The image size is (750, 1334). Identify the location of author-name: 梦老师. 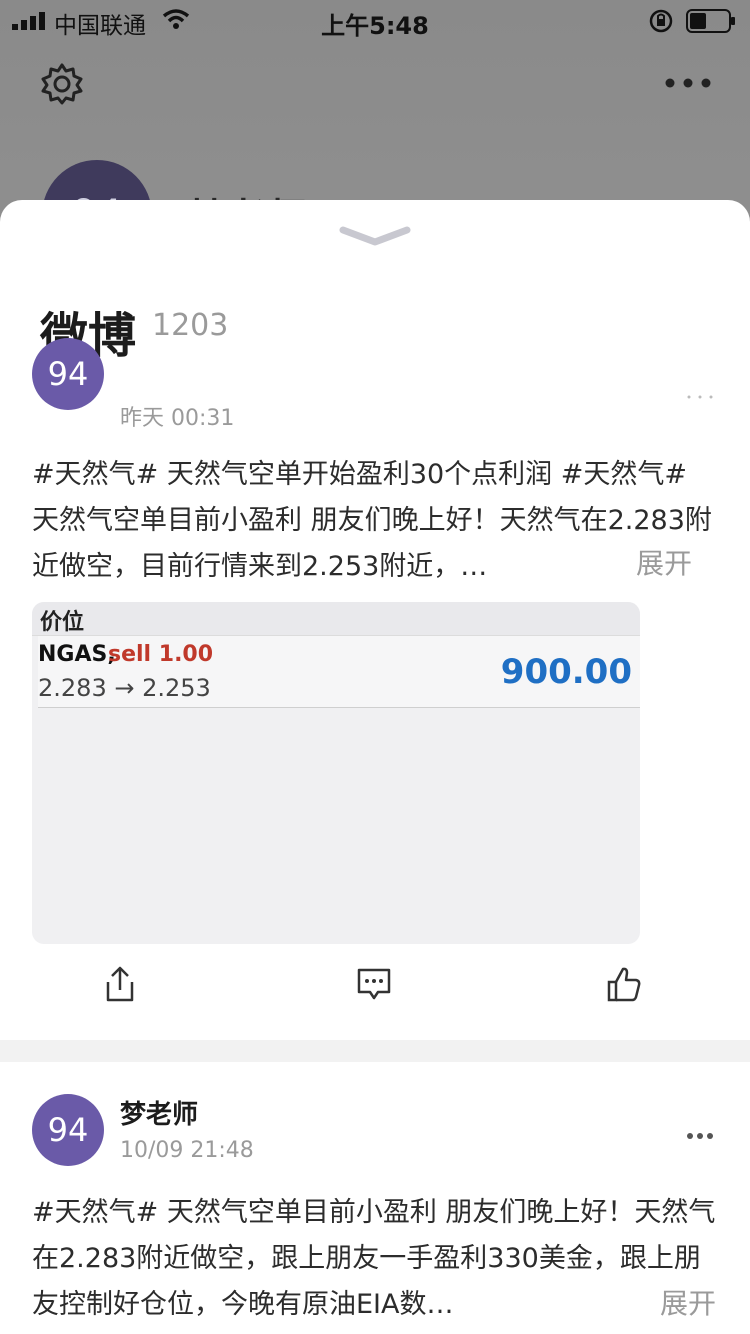
(159, 1112).